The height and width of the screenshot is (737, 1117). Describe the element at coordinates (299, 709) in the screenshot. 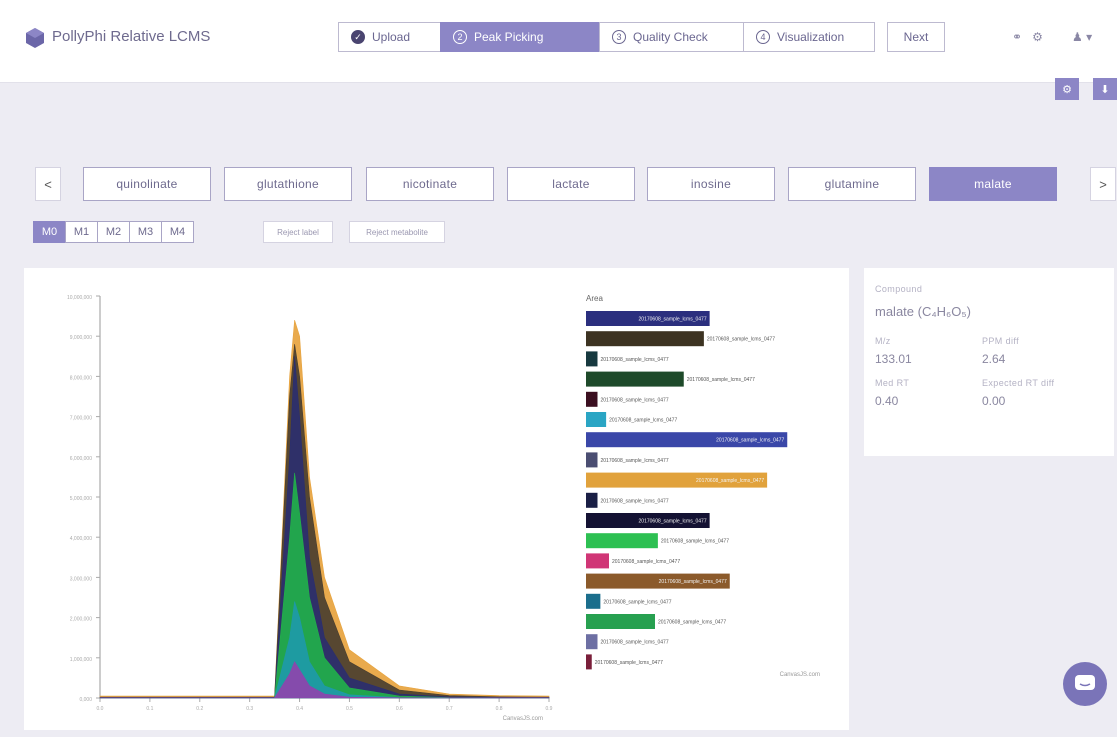

I see `x-tick-label: 0.4` at that location.